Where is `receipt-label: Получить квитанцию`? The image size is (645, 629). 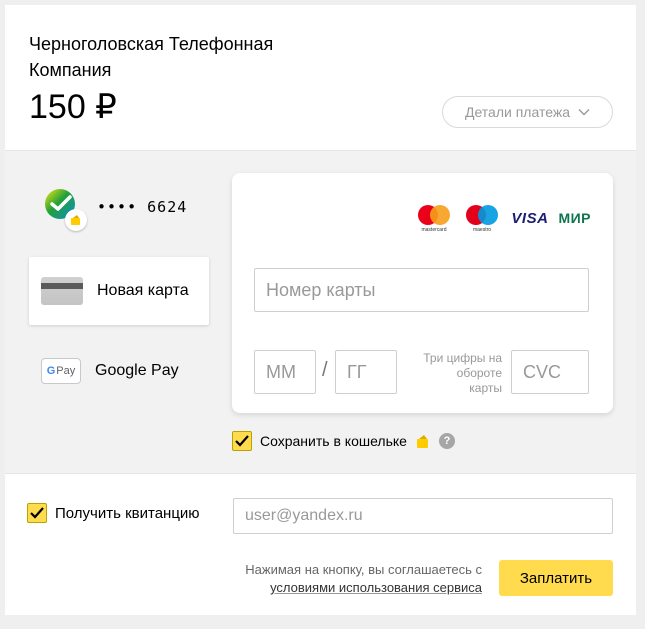 receipt-label: Получить квитанцию is located at coordinates (127, 513).